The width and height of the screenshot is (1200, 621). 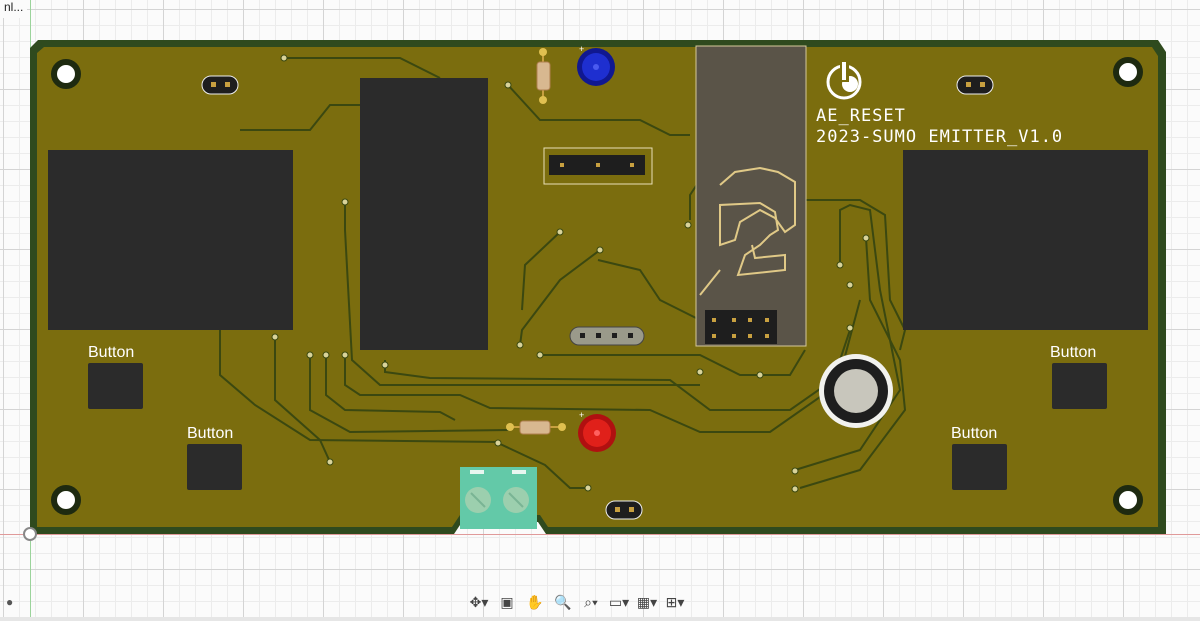 What do you see at coordinates (111, 352) in the screenshot?
I see `button-label-1: Button` at bounding box center [111, 352].